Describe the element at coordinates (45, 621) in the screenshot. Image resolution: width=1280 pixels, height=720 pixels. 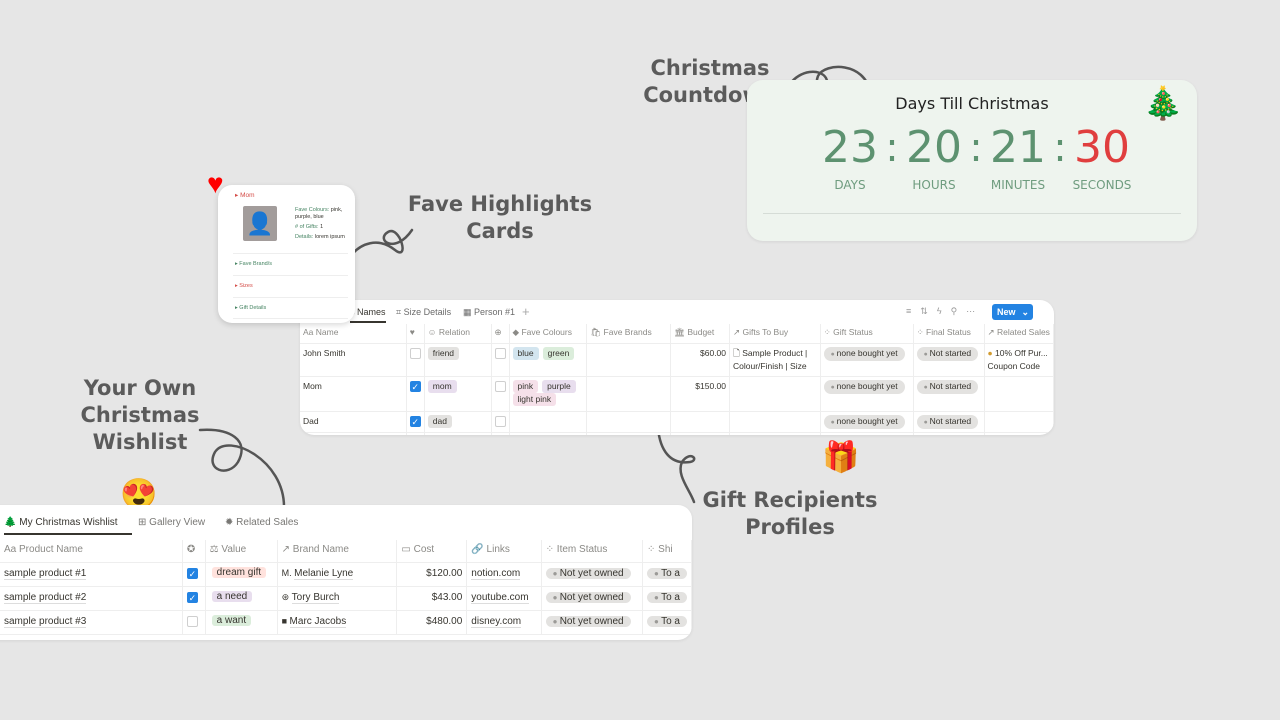
I see `product-name: sample product #3` at that location.